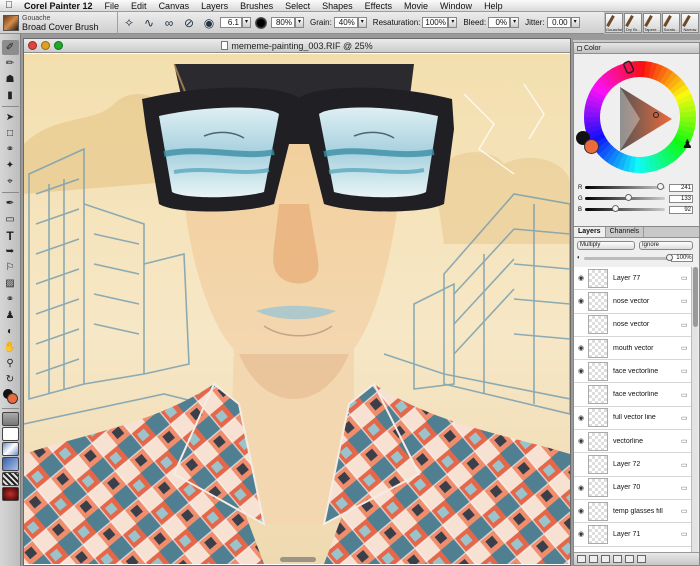  I want to click on text-tool-icon: T, so click(10, 235).